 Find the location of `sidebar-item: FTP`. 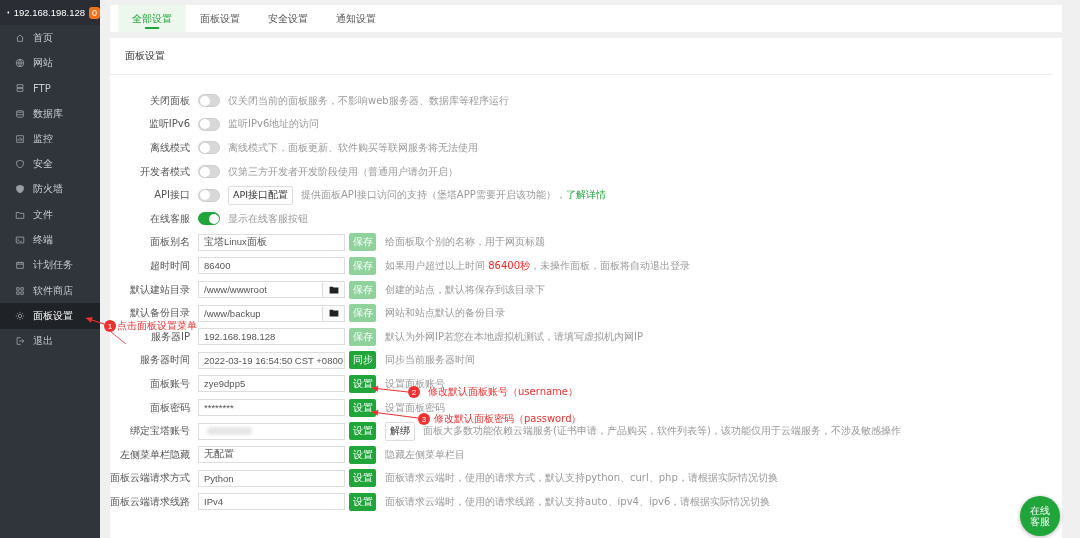

sidebar-item: FTP is located at coordinates (50, 88).